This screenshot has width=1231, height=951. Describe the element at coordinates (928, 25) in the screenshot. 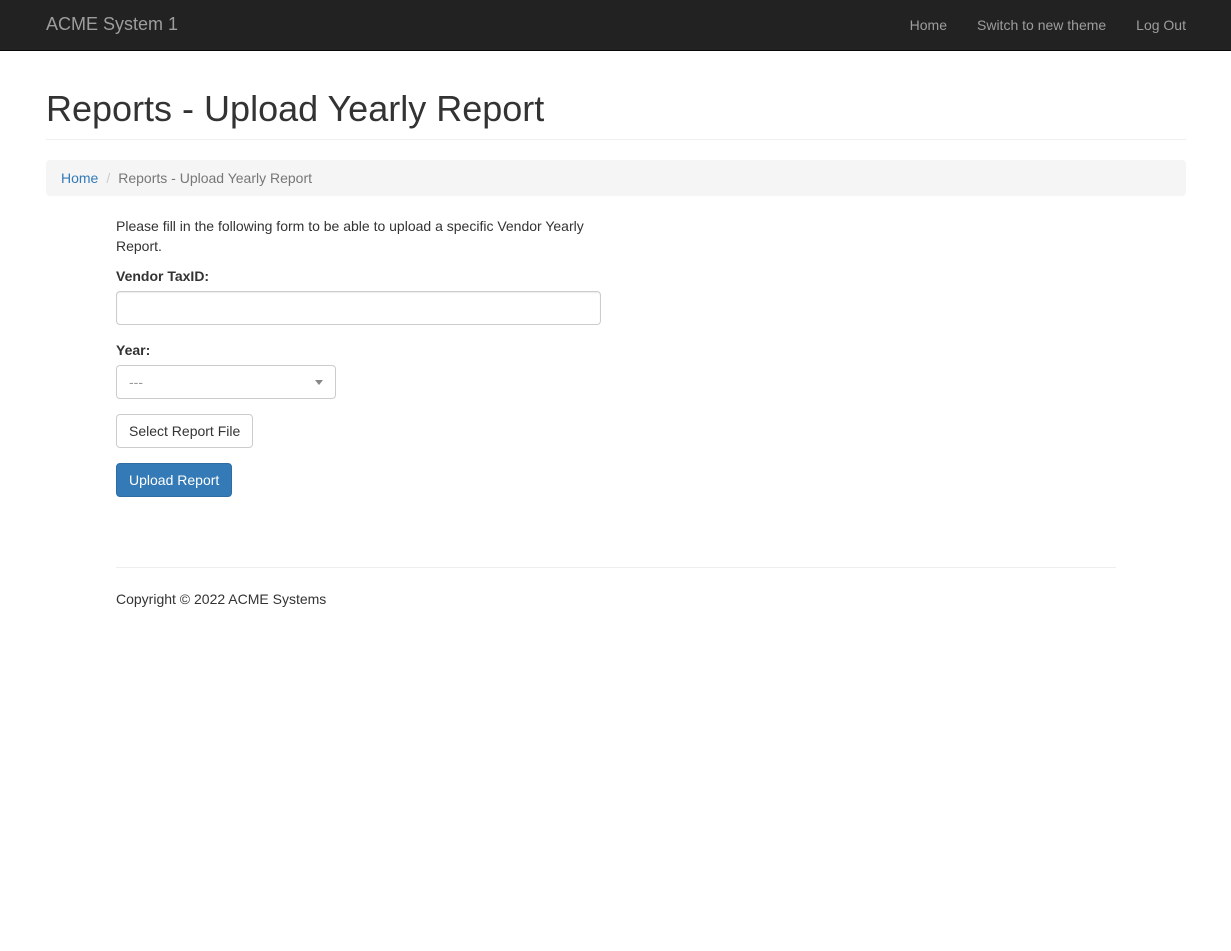

I see `nav-home-link: Home` at that location.